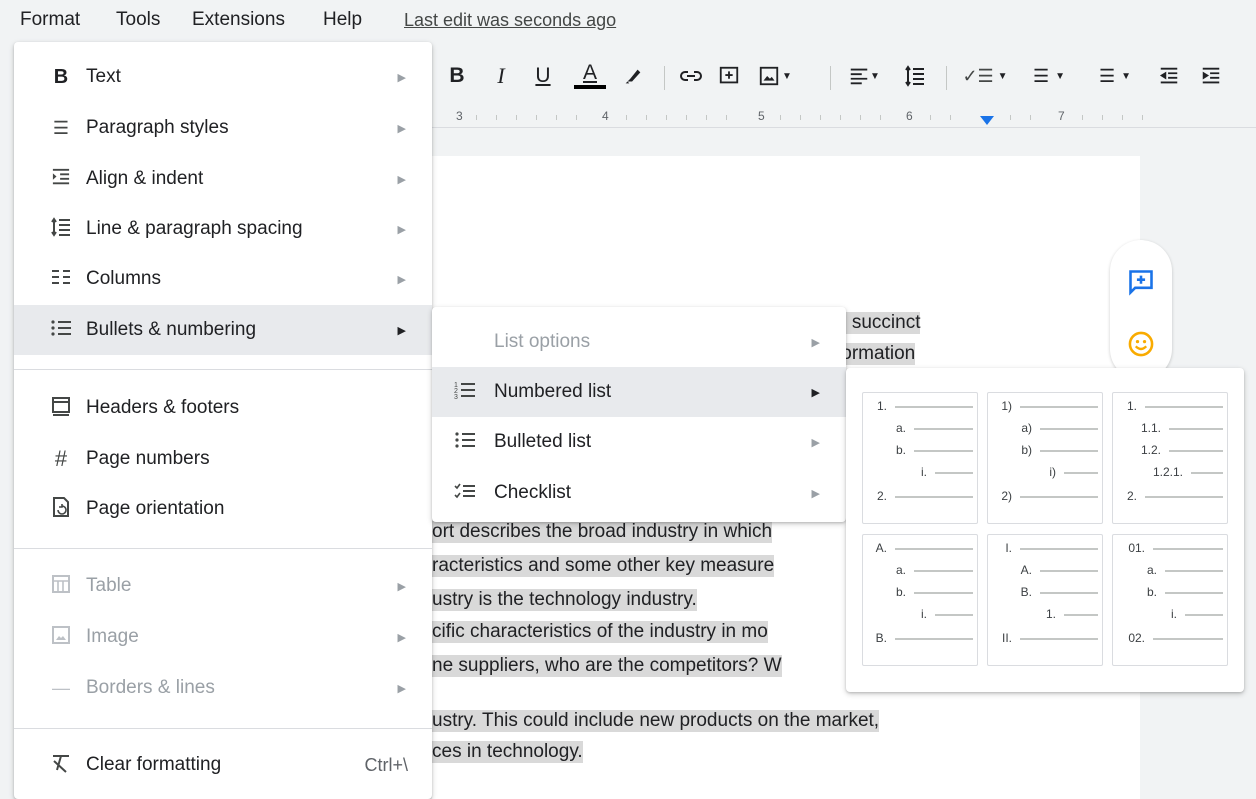 This screenshot has width=1256, height=799. What do you see at coordinates (603, 566) in the screenshot?
I see `document-text: racteristics and some other key measure` at bounding box center [603, 566].